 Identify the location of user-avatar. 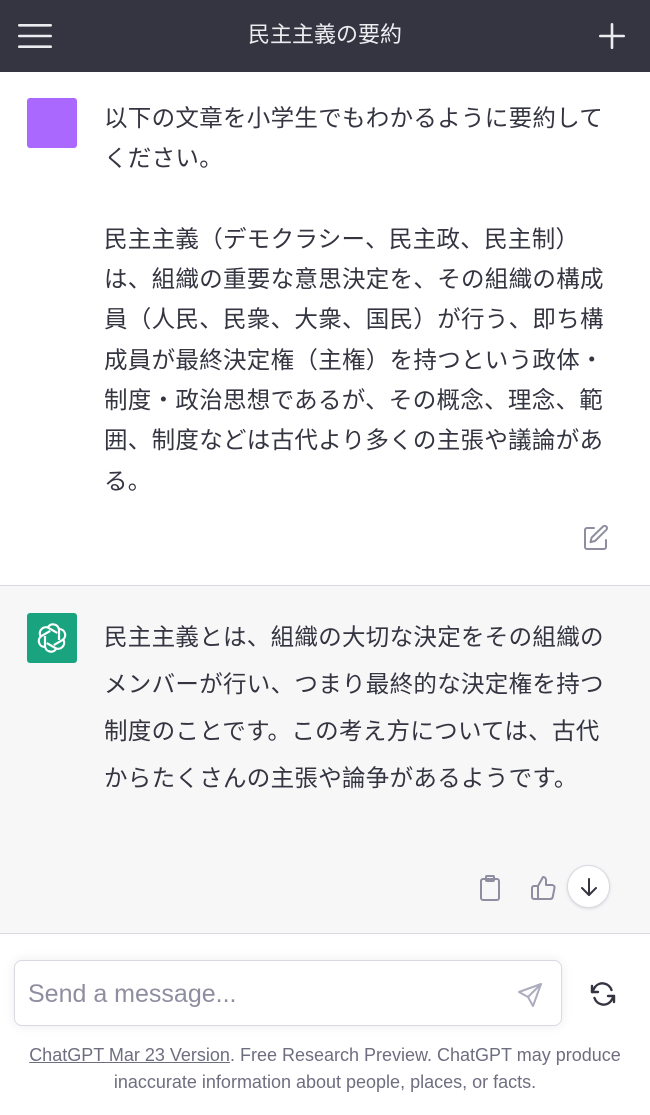
(52, 123).